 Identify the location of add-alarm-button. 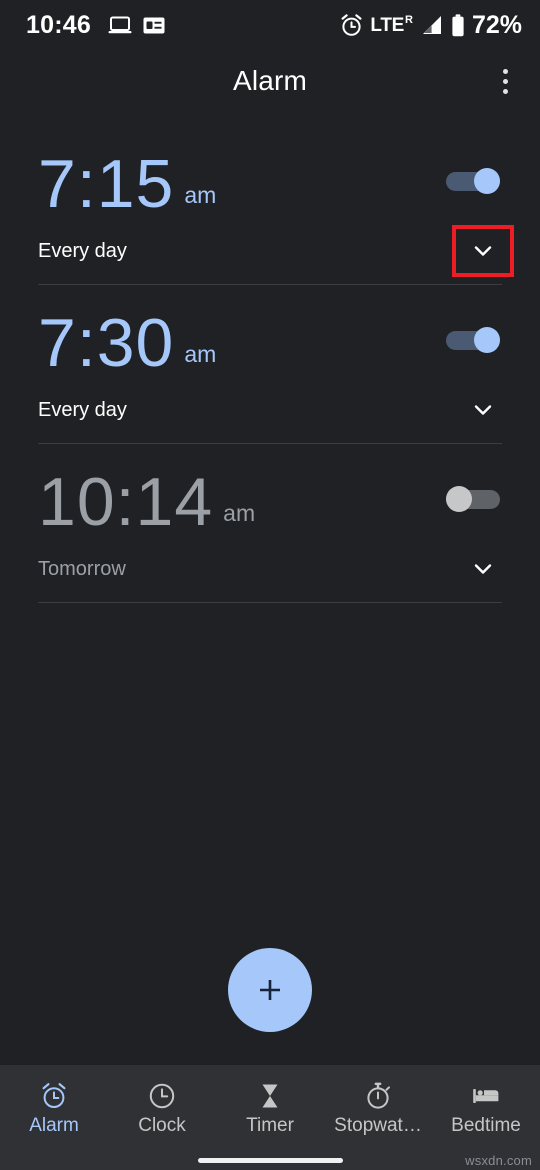
(270, 990).